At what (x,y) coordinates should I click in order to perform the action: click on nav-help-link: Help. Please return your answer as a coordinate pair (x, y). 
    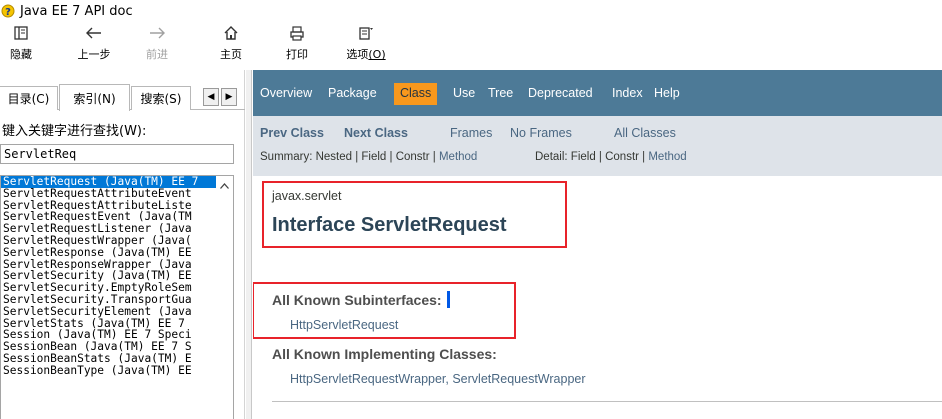
    Looking at the image, I should click on (667, 93).